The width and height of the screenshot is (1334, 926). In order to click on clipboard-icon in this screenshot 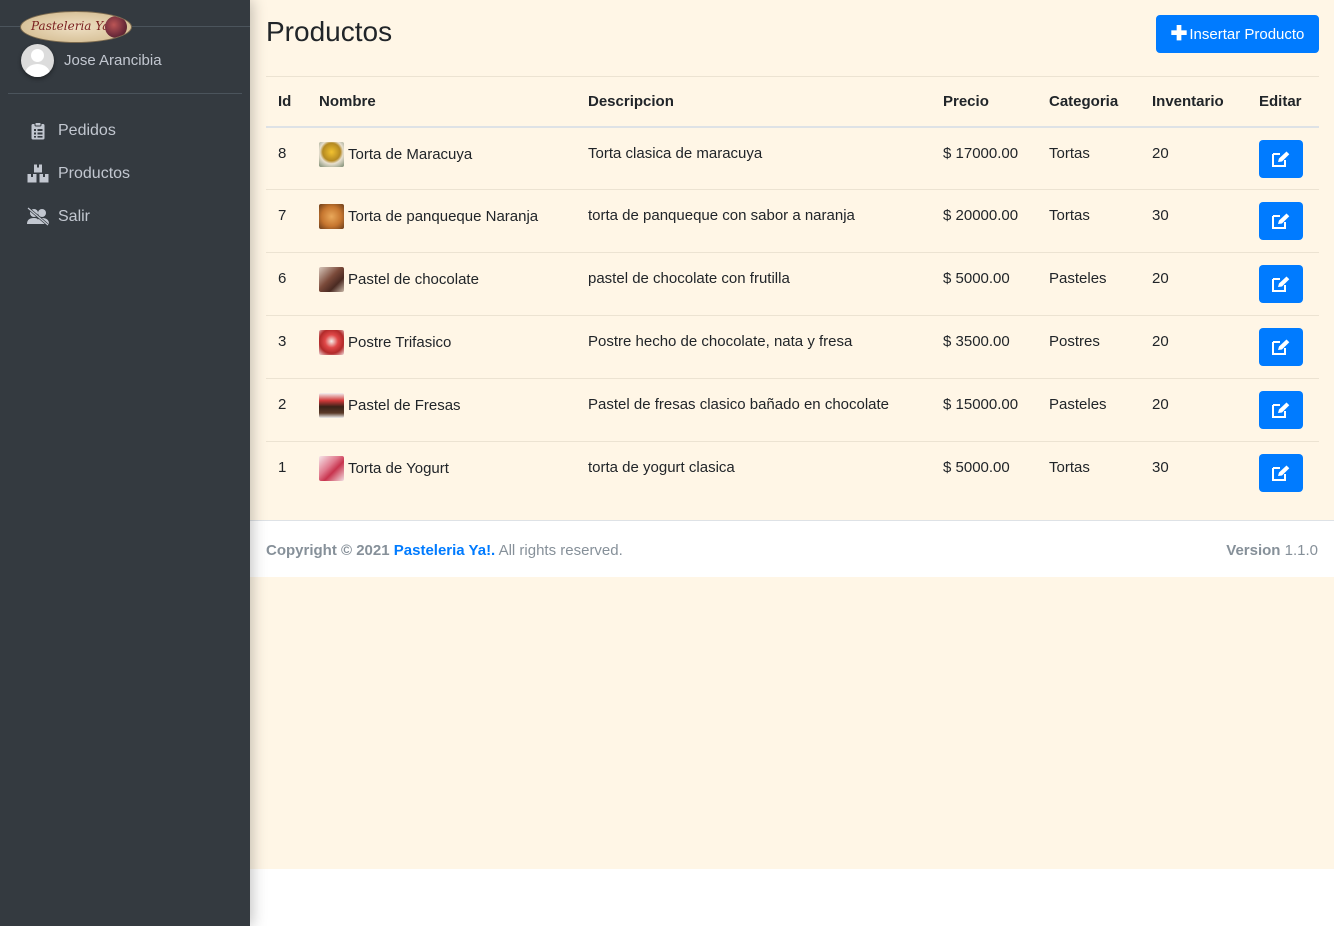, I will do `click(38, 131)`.